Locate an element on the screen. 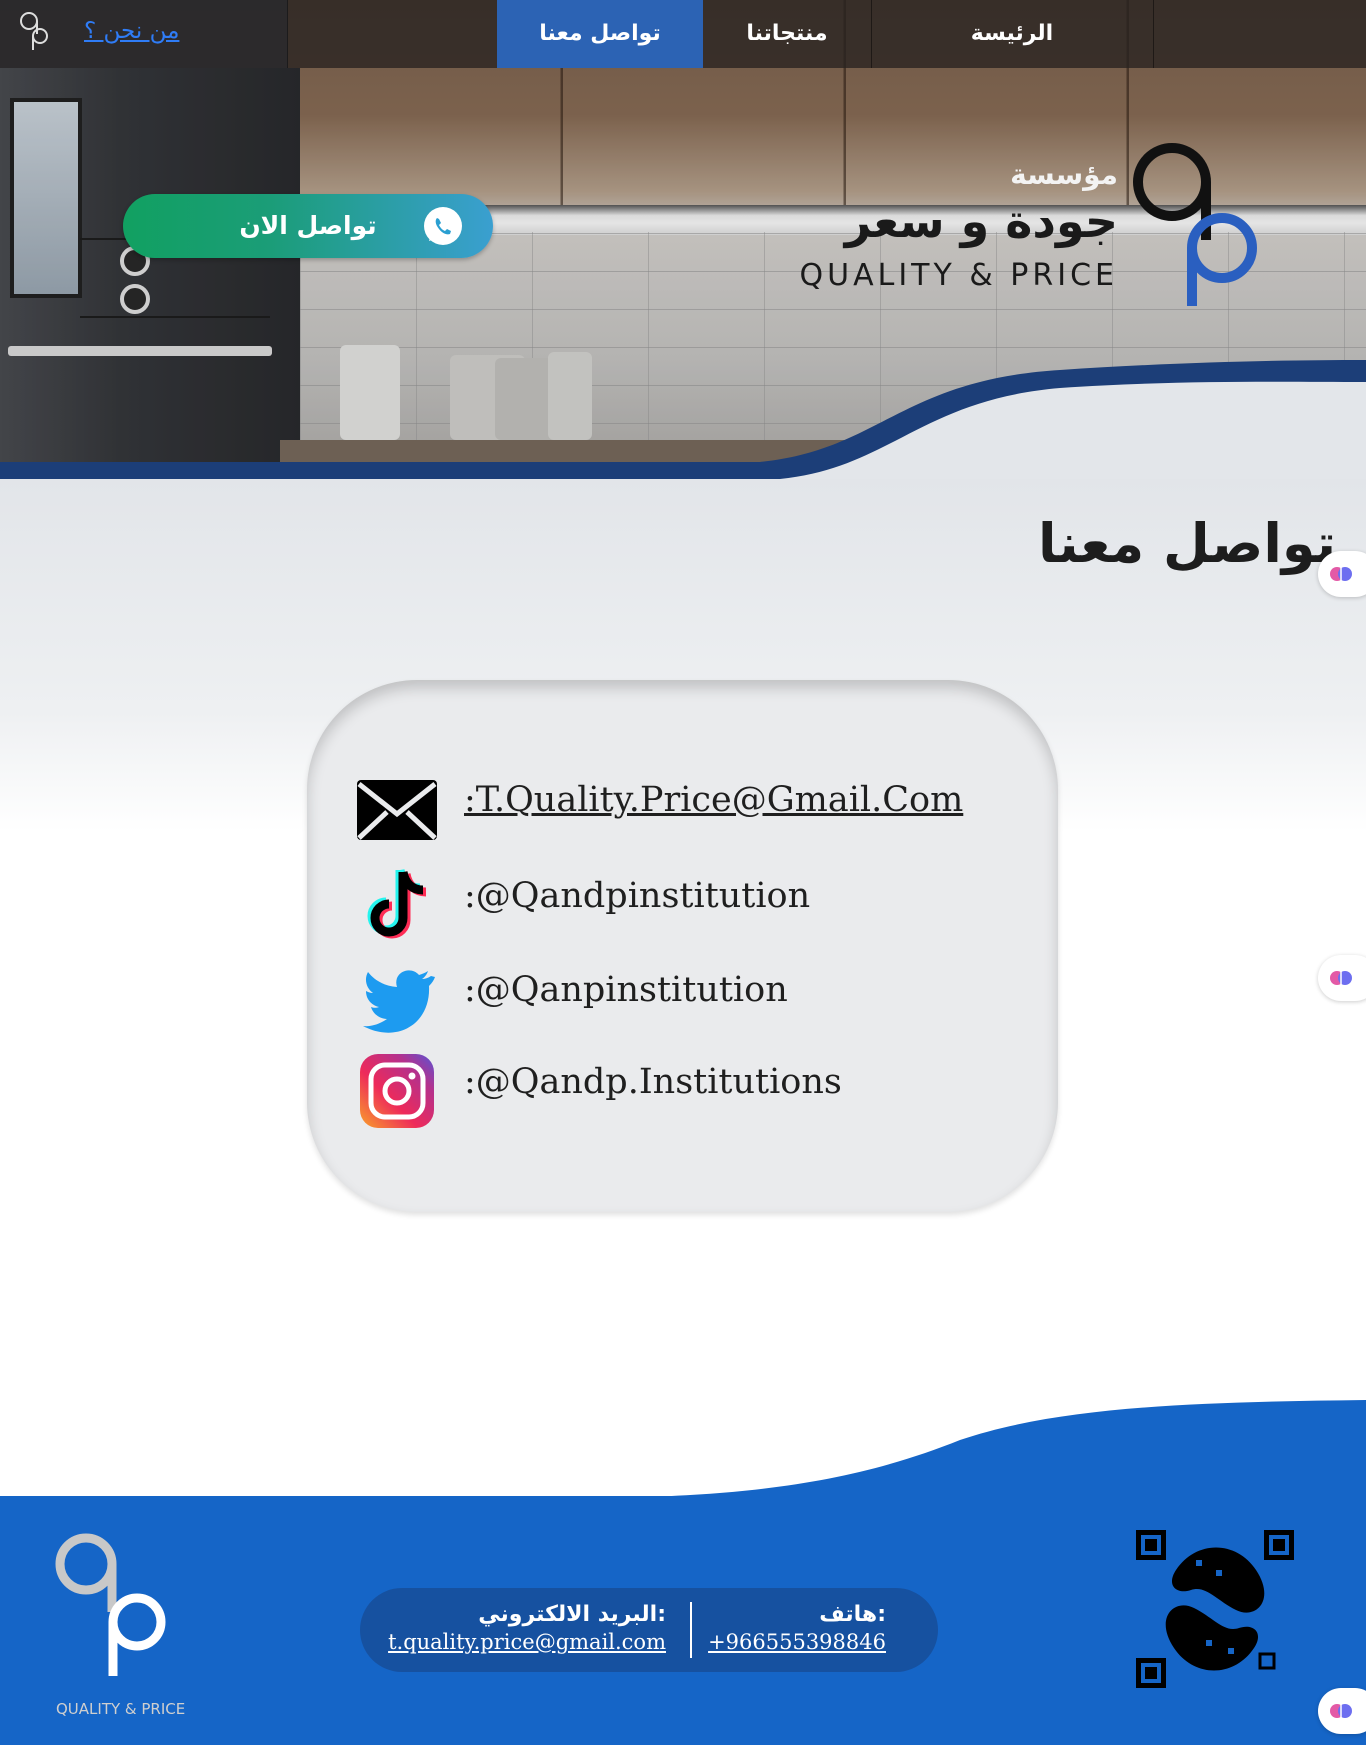  top-navigation: من نحن ؟ تواصل معنا منتجاتنا الرئيسة is located at coordinates (683, 34).